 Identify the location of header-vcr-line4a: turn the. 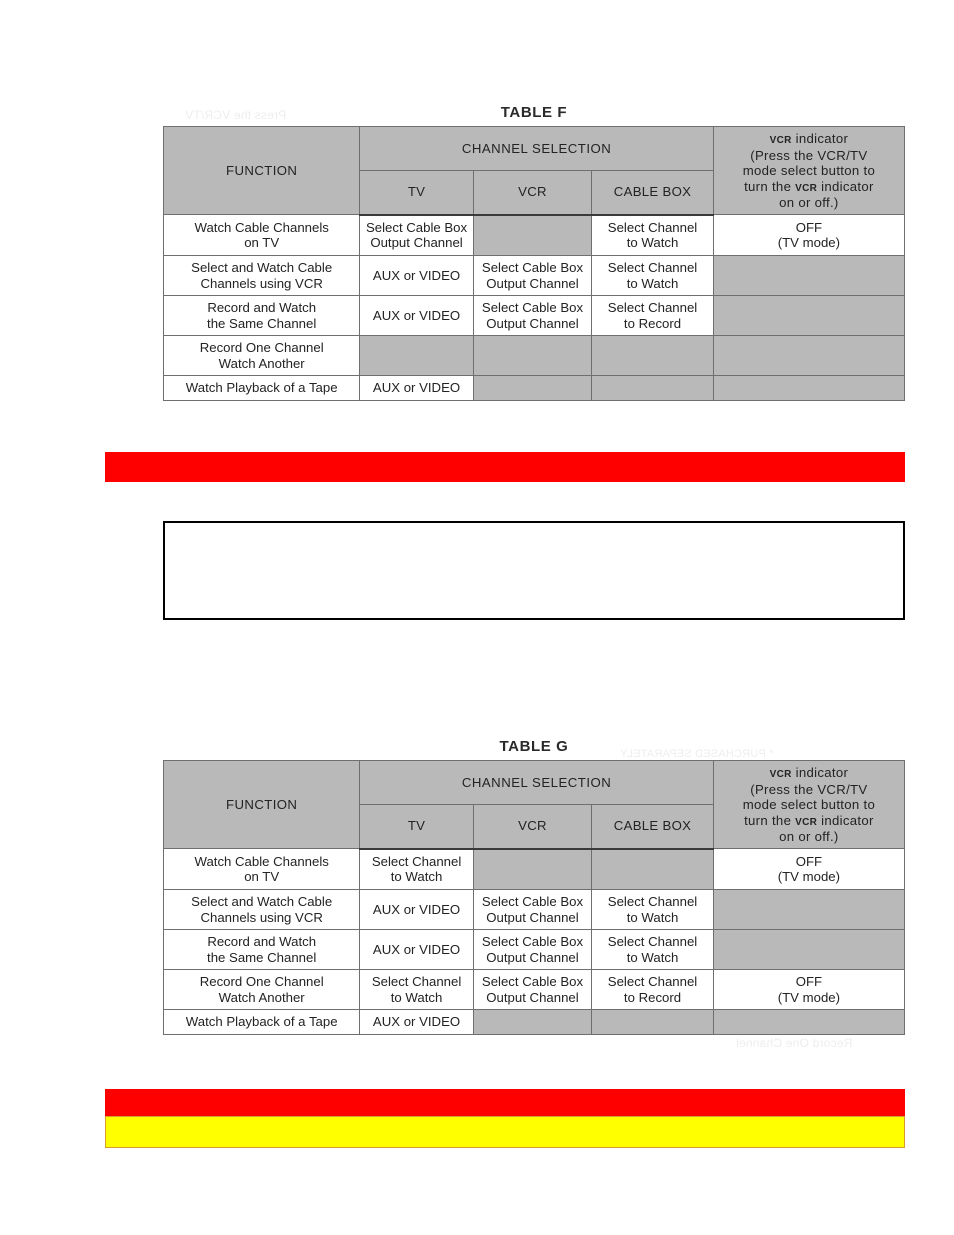
(768, 186).